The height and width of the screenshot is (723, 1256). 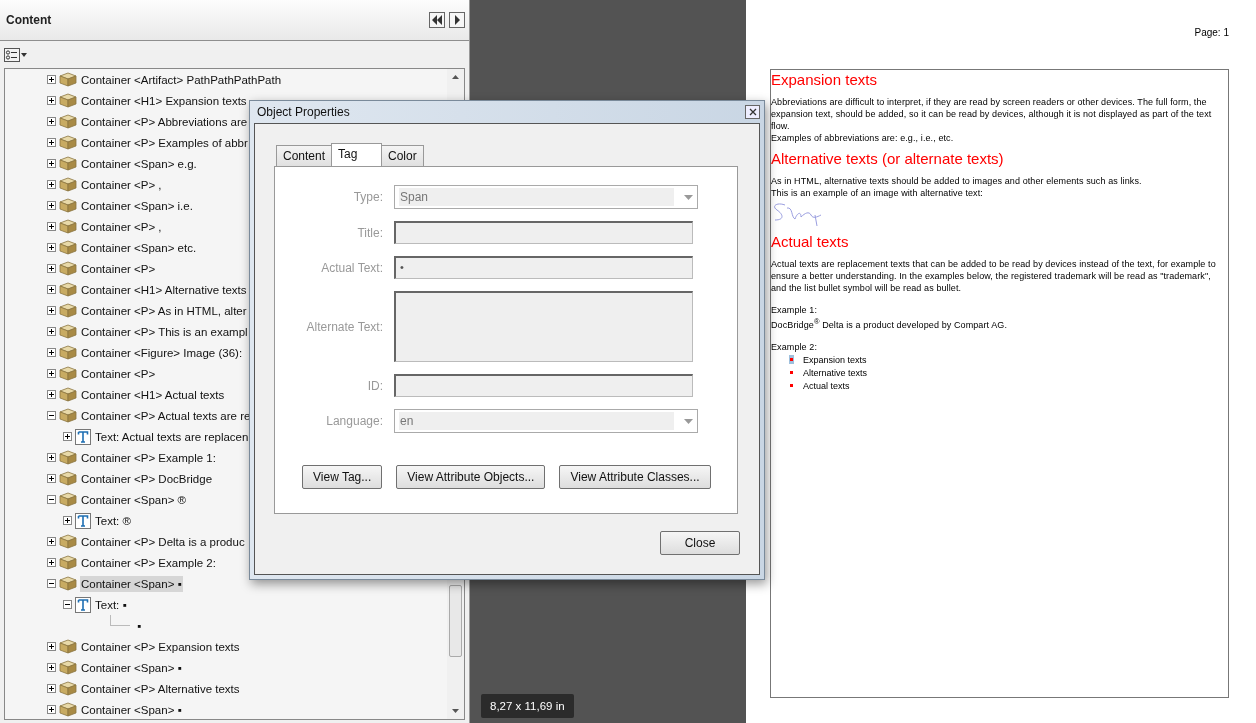 I want to click on tree-item: Container <Artifact> PathPathPathPath, so click(x=181, y=79).